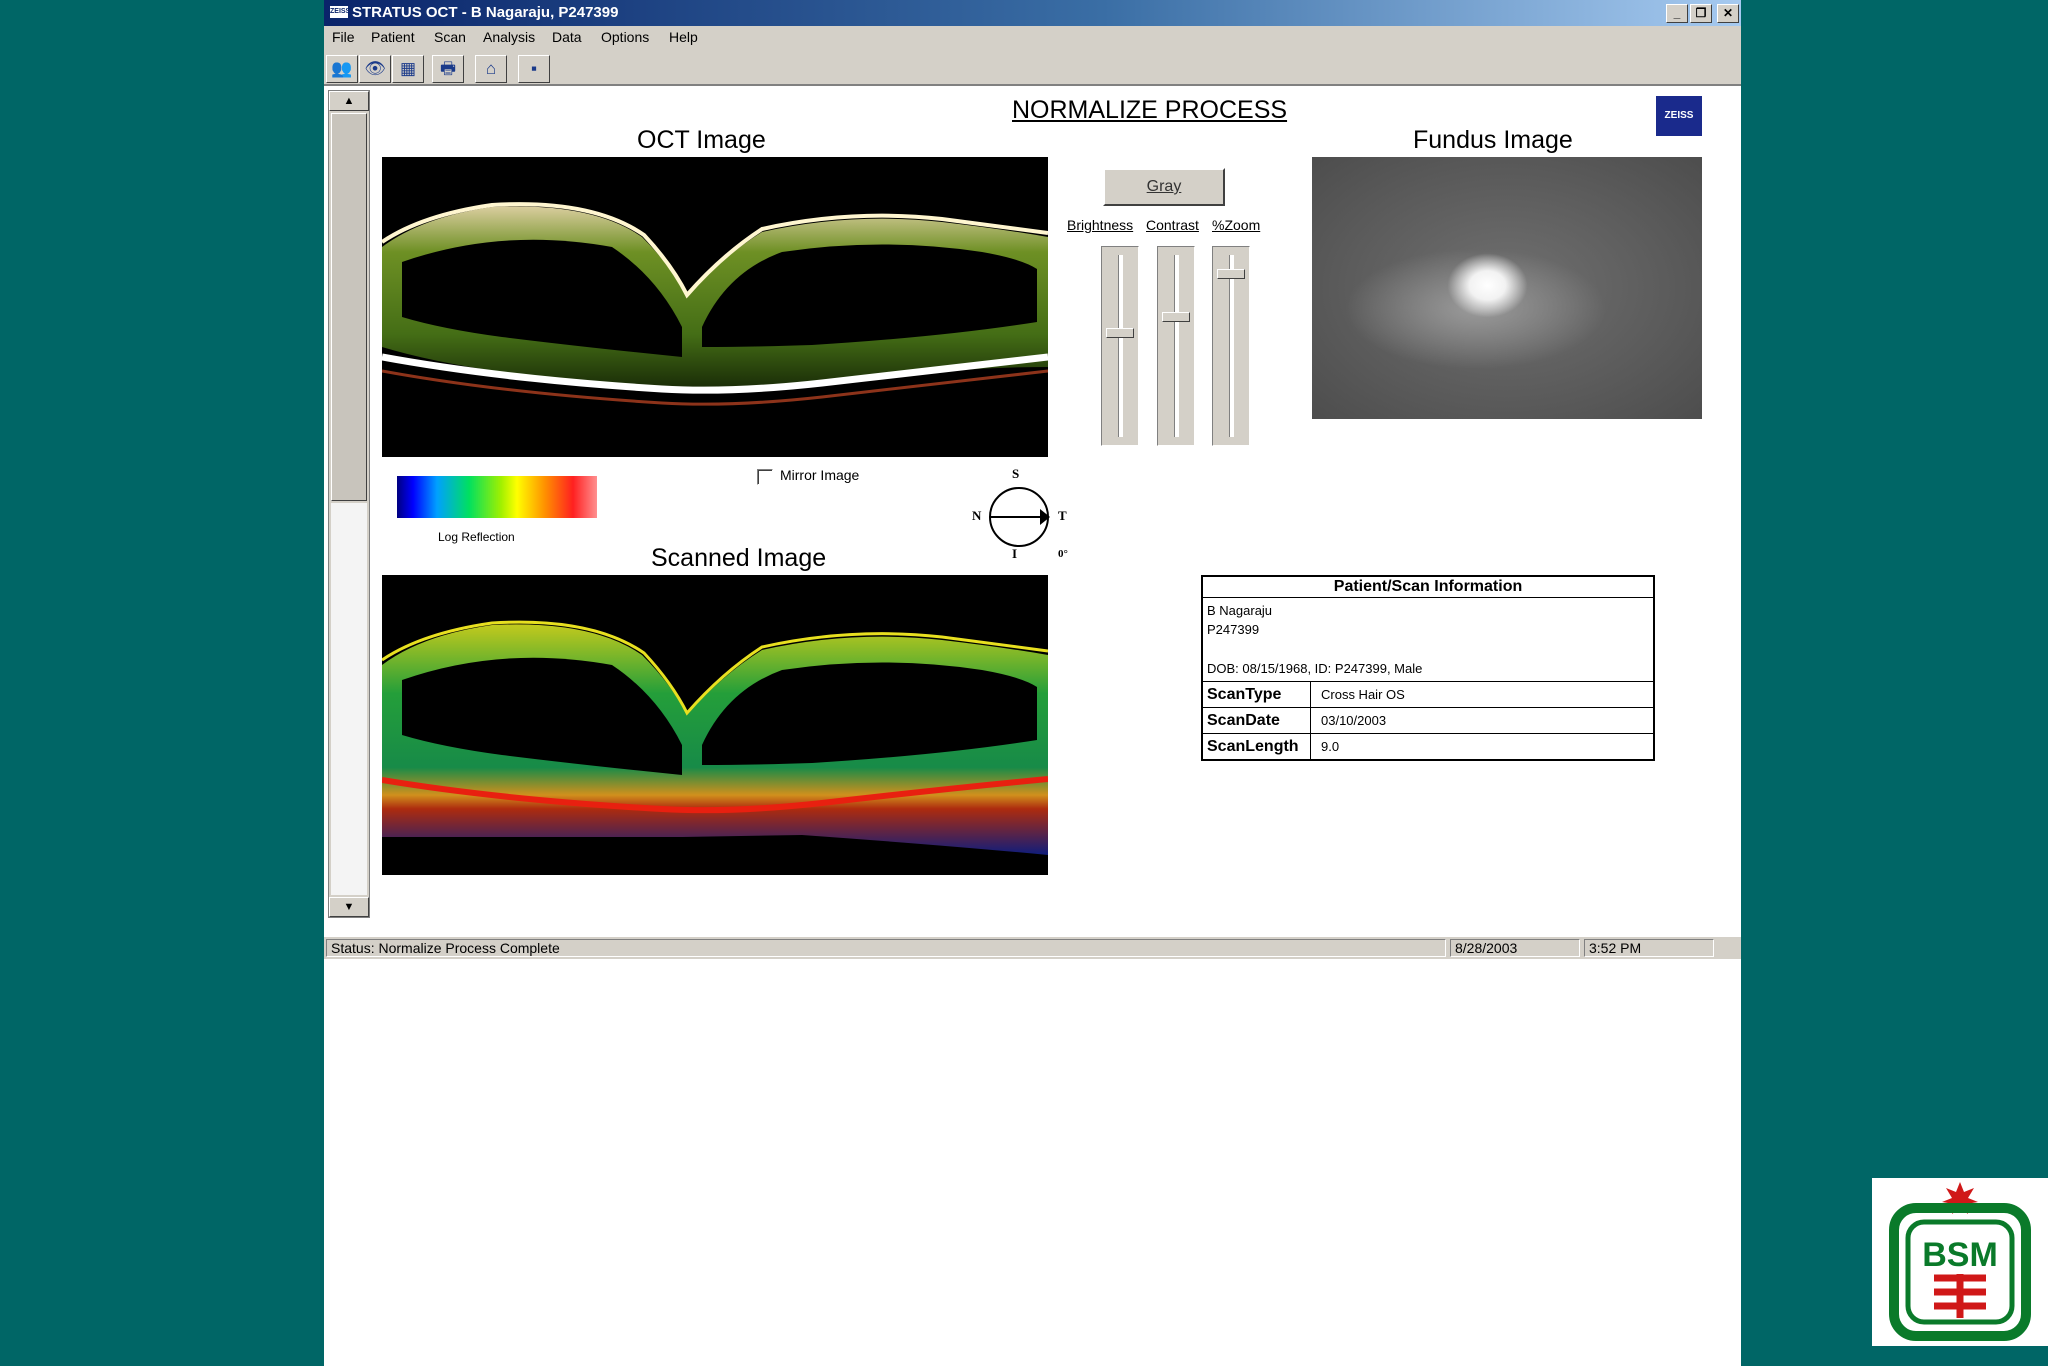  Describe the element at coordinates (819, 475) in the screenshot. I see `mirror-image-label: Mirror Image` at that location.